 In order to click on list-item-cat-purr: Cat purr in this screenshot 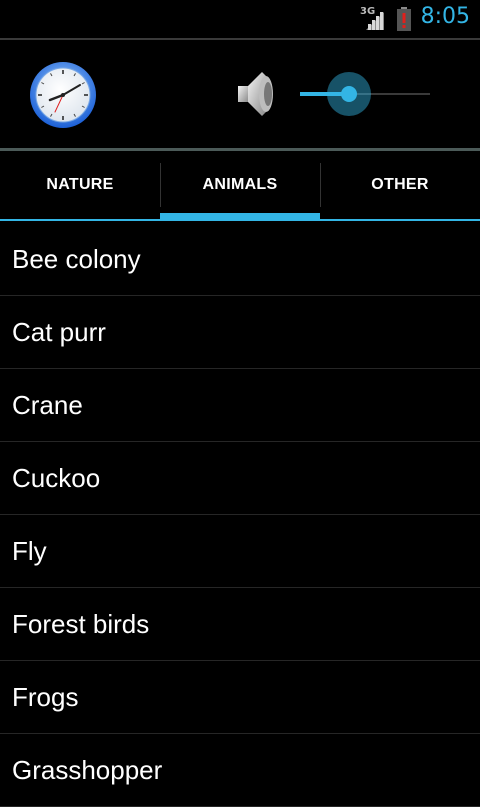, I will do `click(240, 332)`.